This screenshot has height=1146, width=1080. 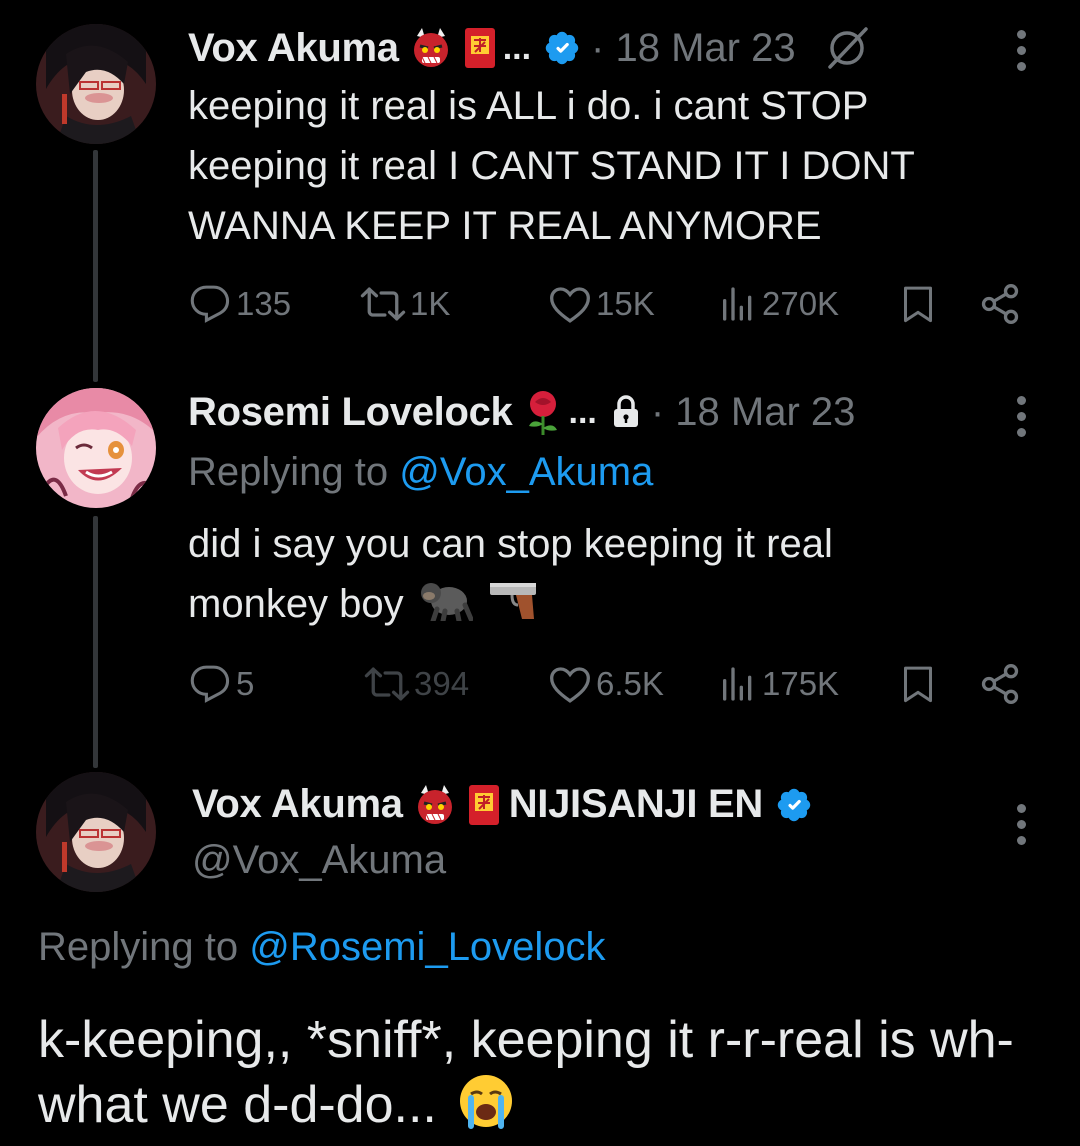 I want to click on grok-slash-icon, so click(x=847, y=48).